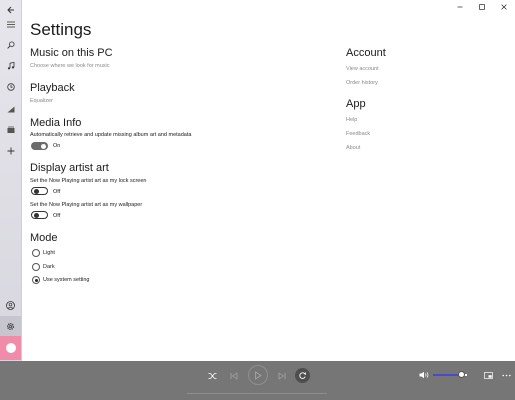 The height and width of the screenshot is (400, 515). I want to click on more-options-button, so click(506, 375).